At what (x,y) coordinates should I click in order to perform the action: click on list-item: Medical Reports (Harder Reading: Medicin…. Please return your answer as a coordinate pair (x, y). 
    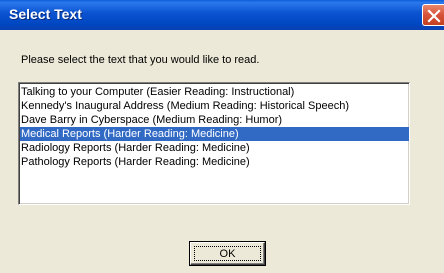
    Looking at the image, I should click on (214, 134).